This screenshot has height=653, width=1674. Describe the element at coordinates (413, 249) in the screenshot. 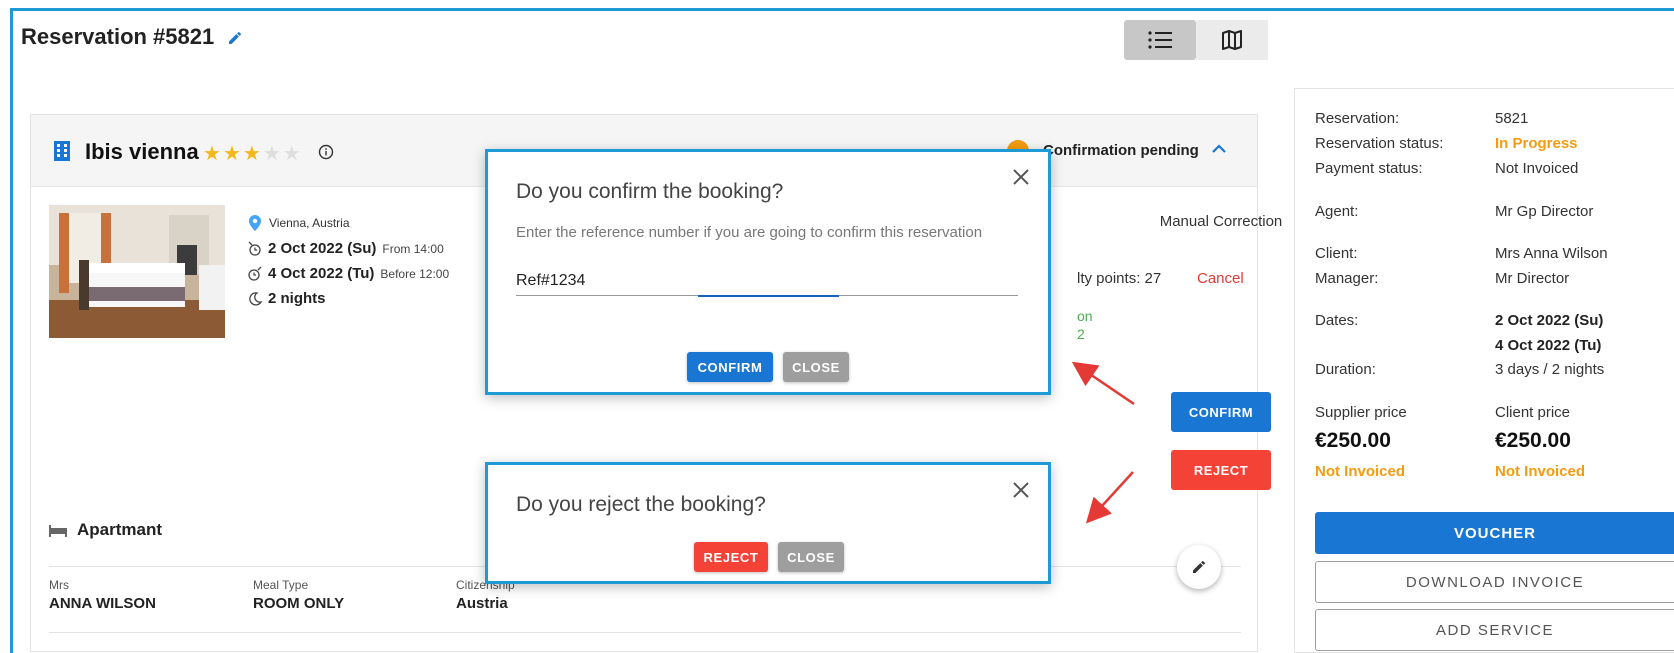

I see `checkin-note: From 14:00` at that location.